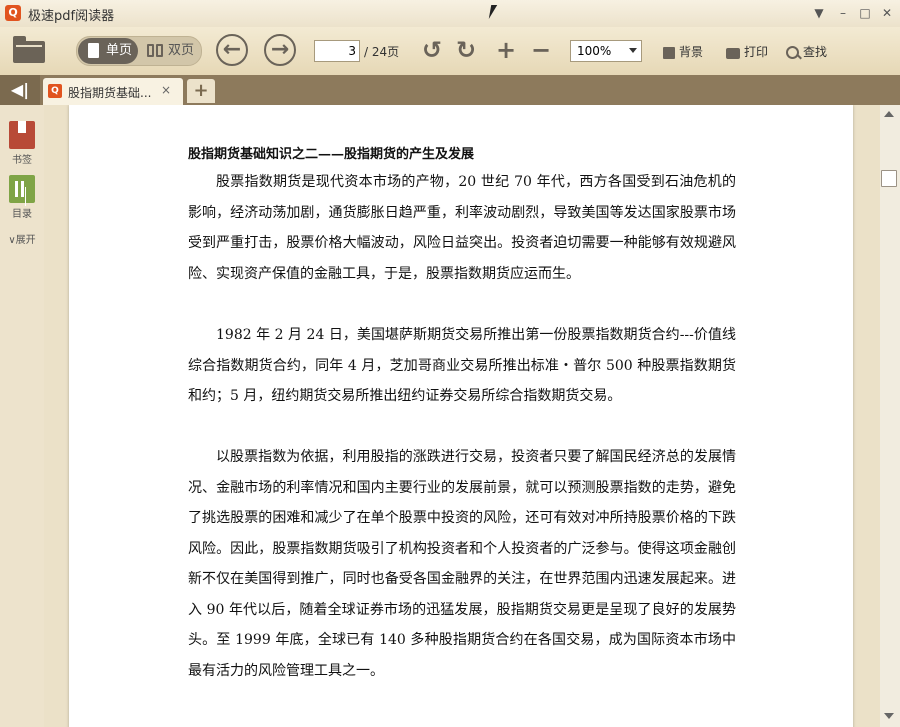  Describe the element at coordinates (280, 50) in the screenshot. I see `next-page-button: →` at that location.